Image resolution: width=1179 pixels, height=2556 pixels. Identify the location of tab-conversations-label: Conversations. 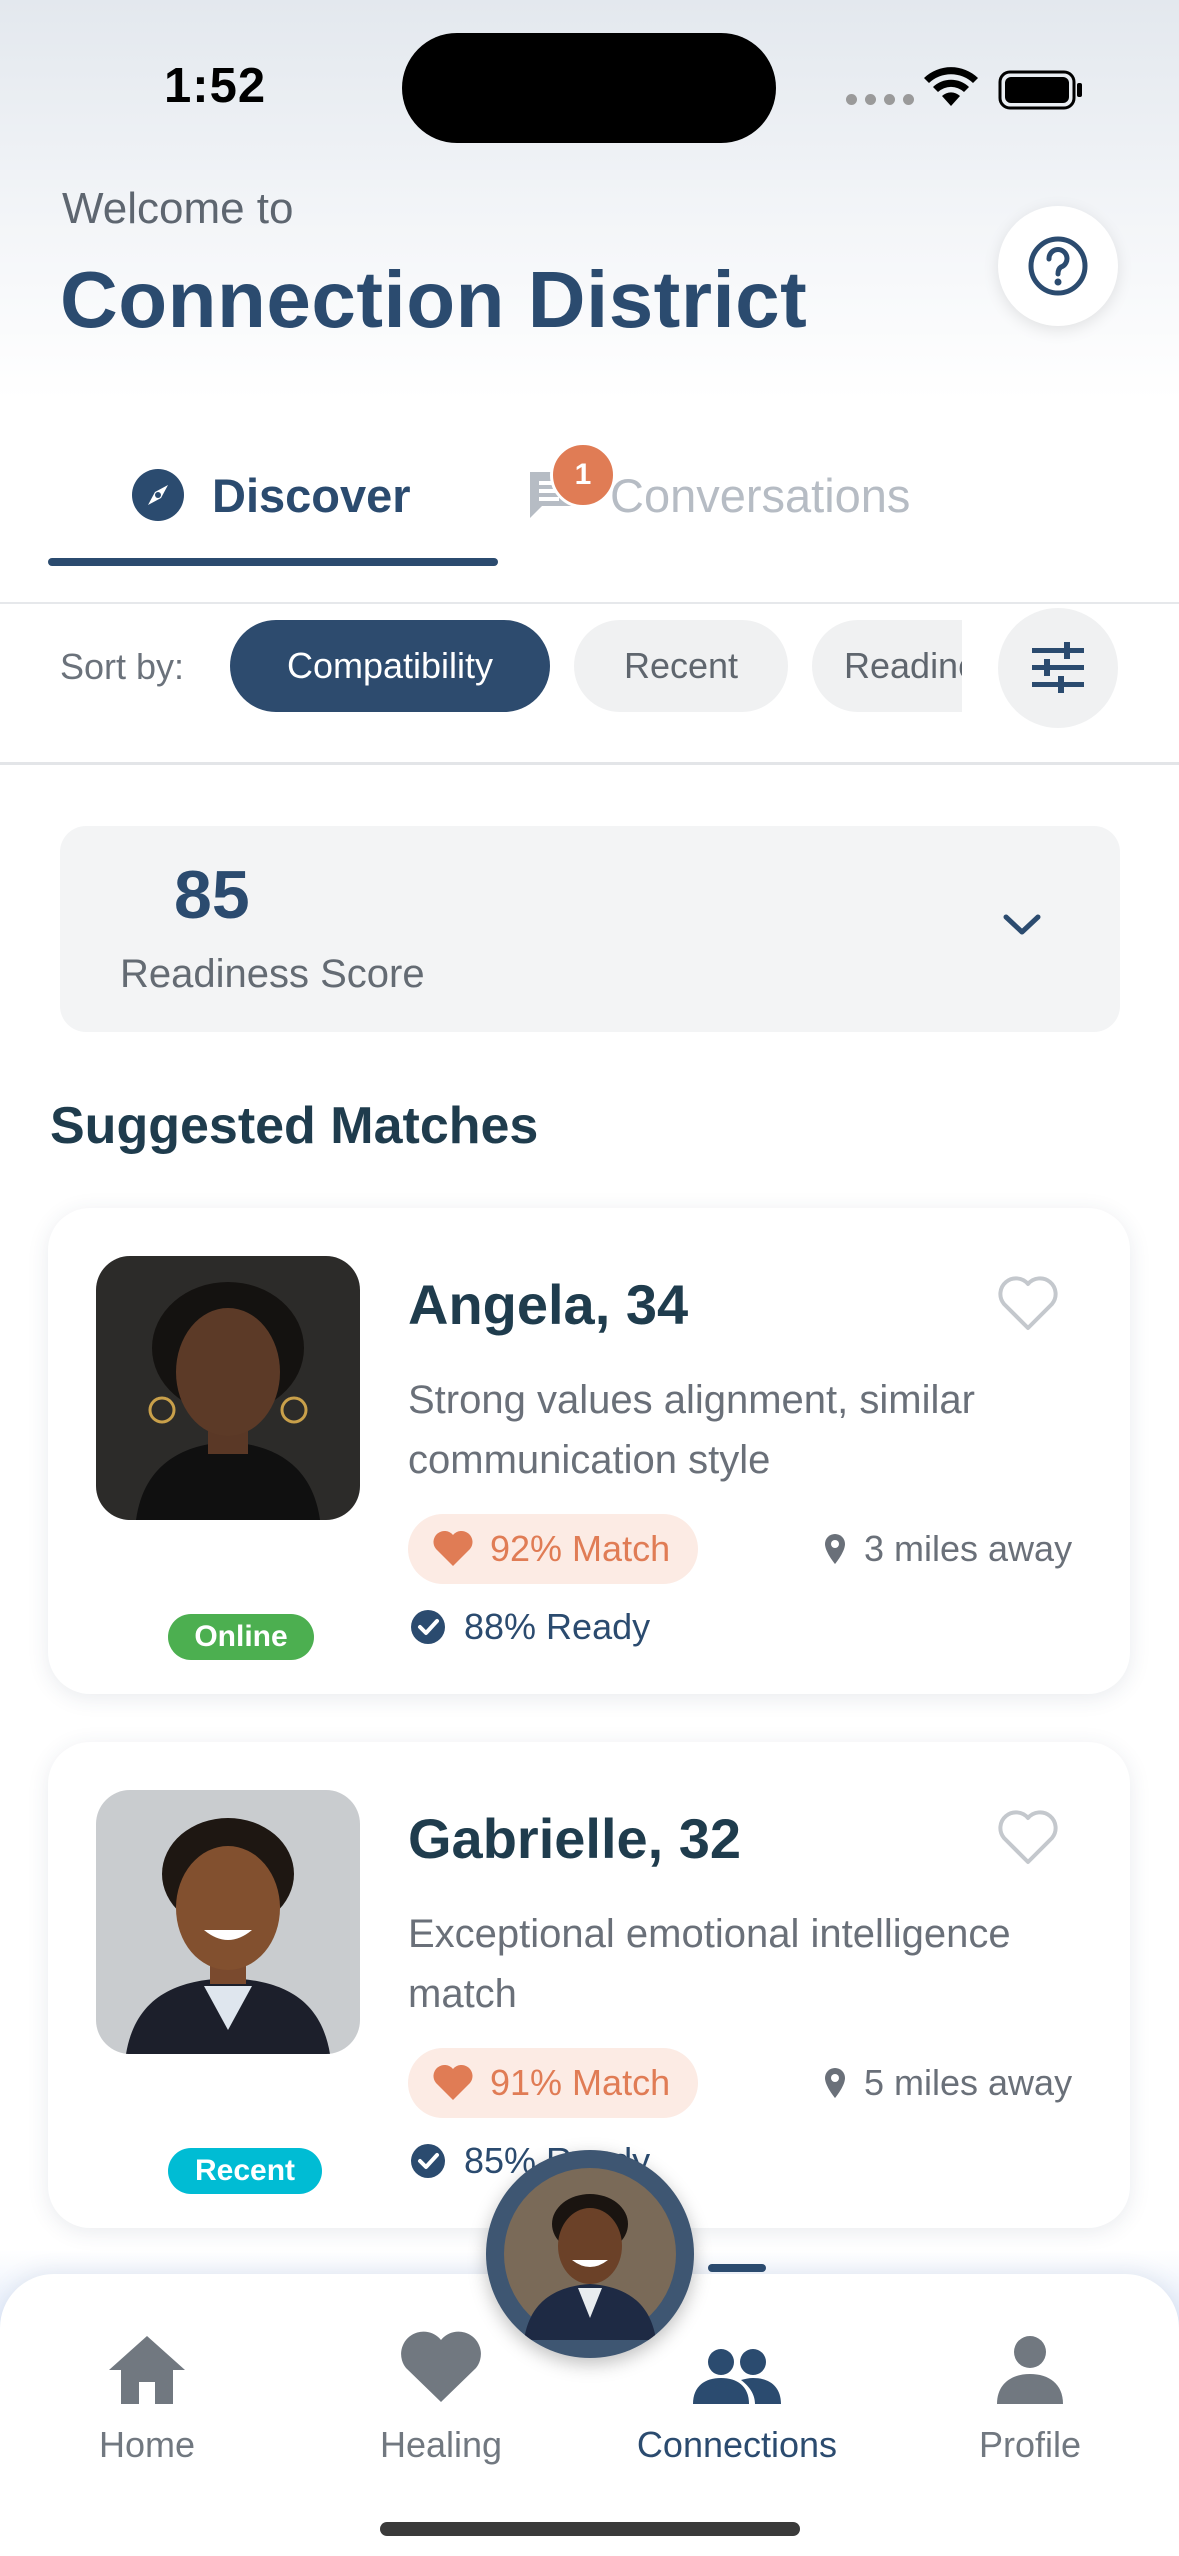
(760, 495).